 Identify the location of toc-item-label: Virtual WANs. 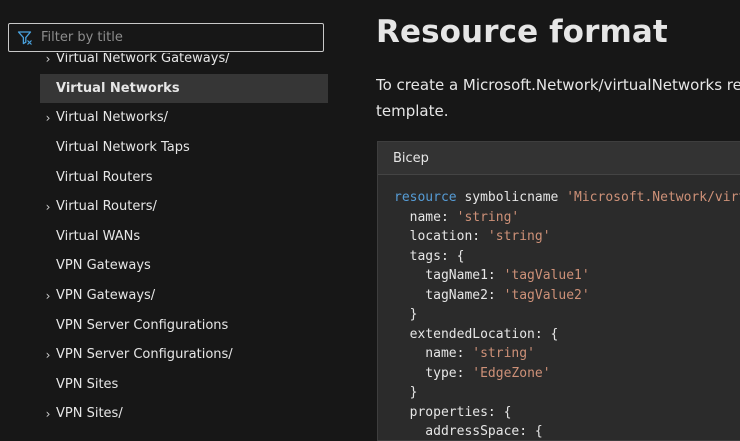
(98, 236).